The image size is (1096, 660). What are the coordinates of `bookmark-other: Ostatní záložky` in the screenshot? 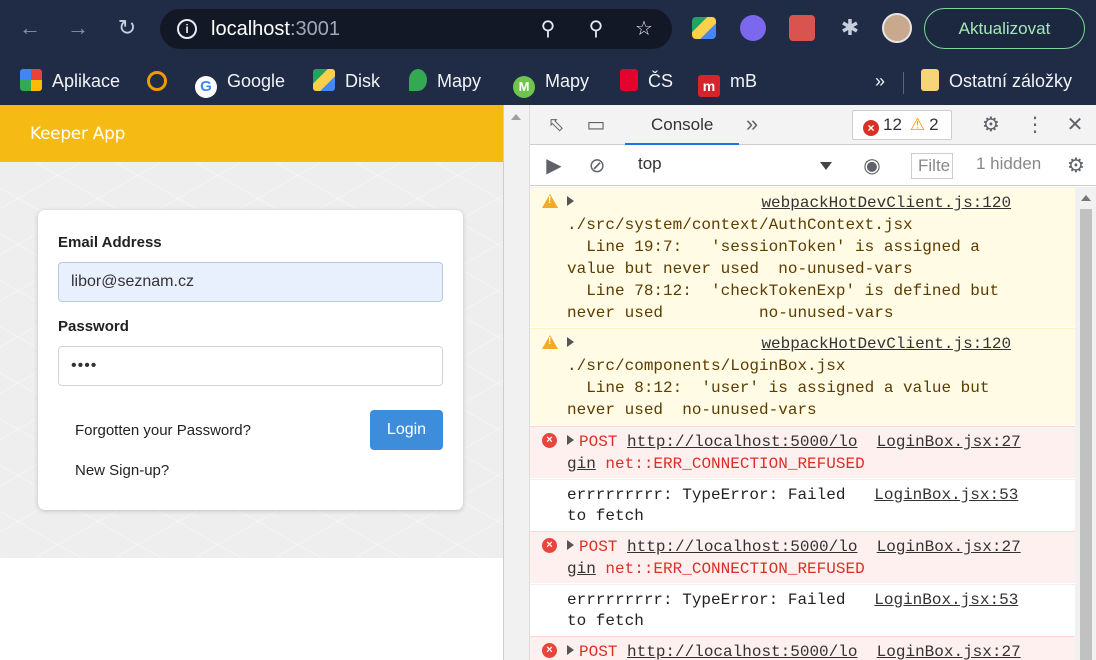 It's located at (996, 81).